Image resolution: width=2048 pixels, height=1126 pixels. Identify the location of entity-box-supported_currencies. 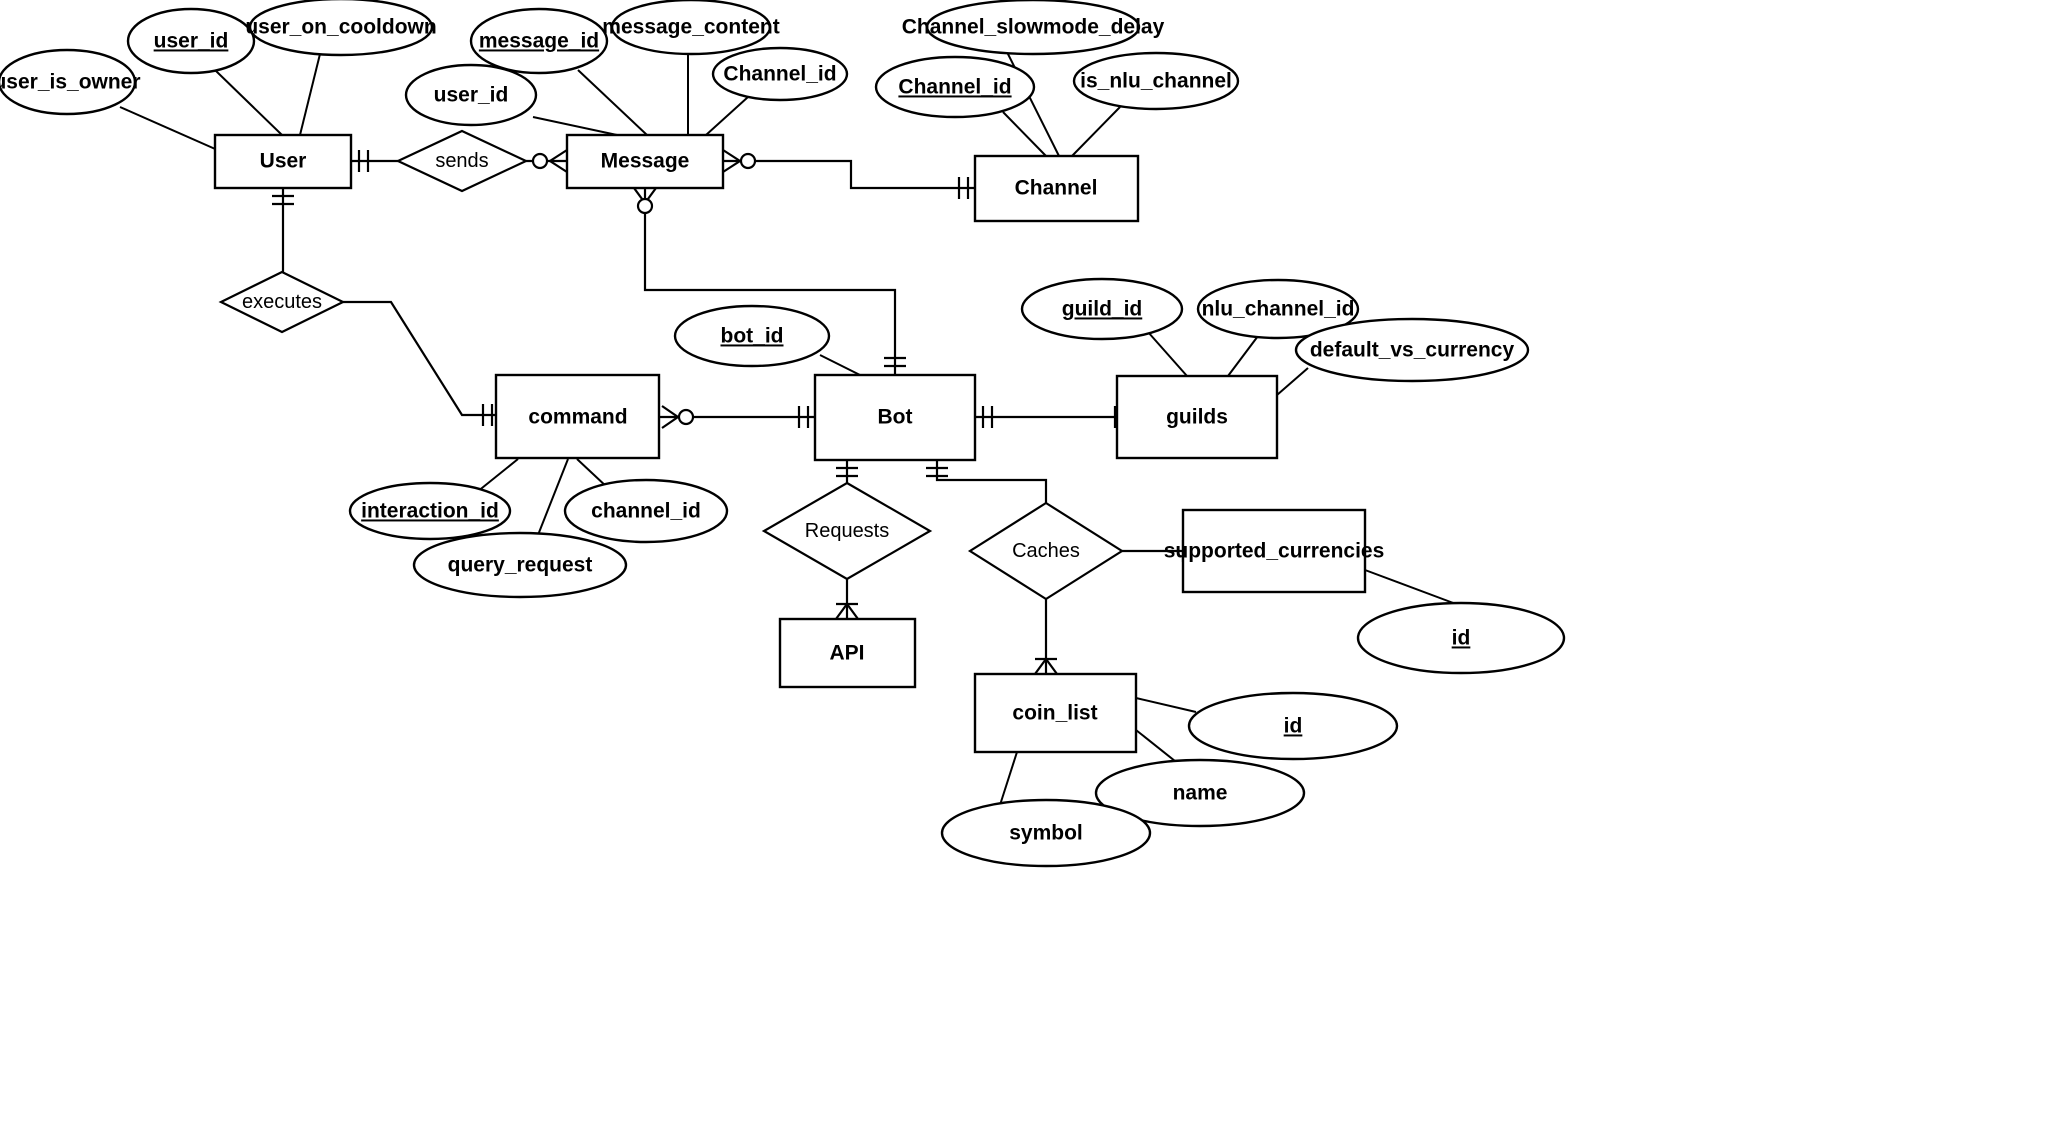
(1274, 551).